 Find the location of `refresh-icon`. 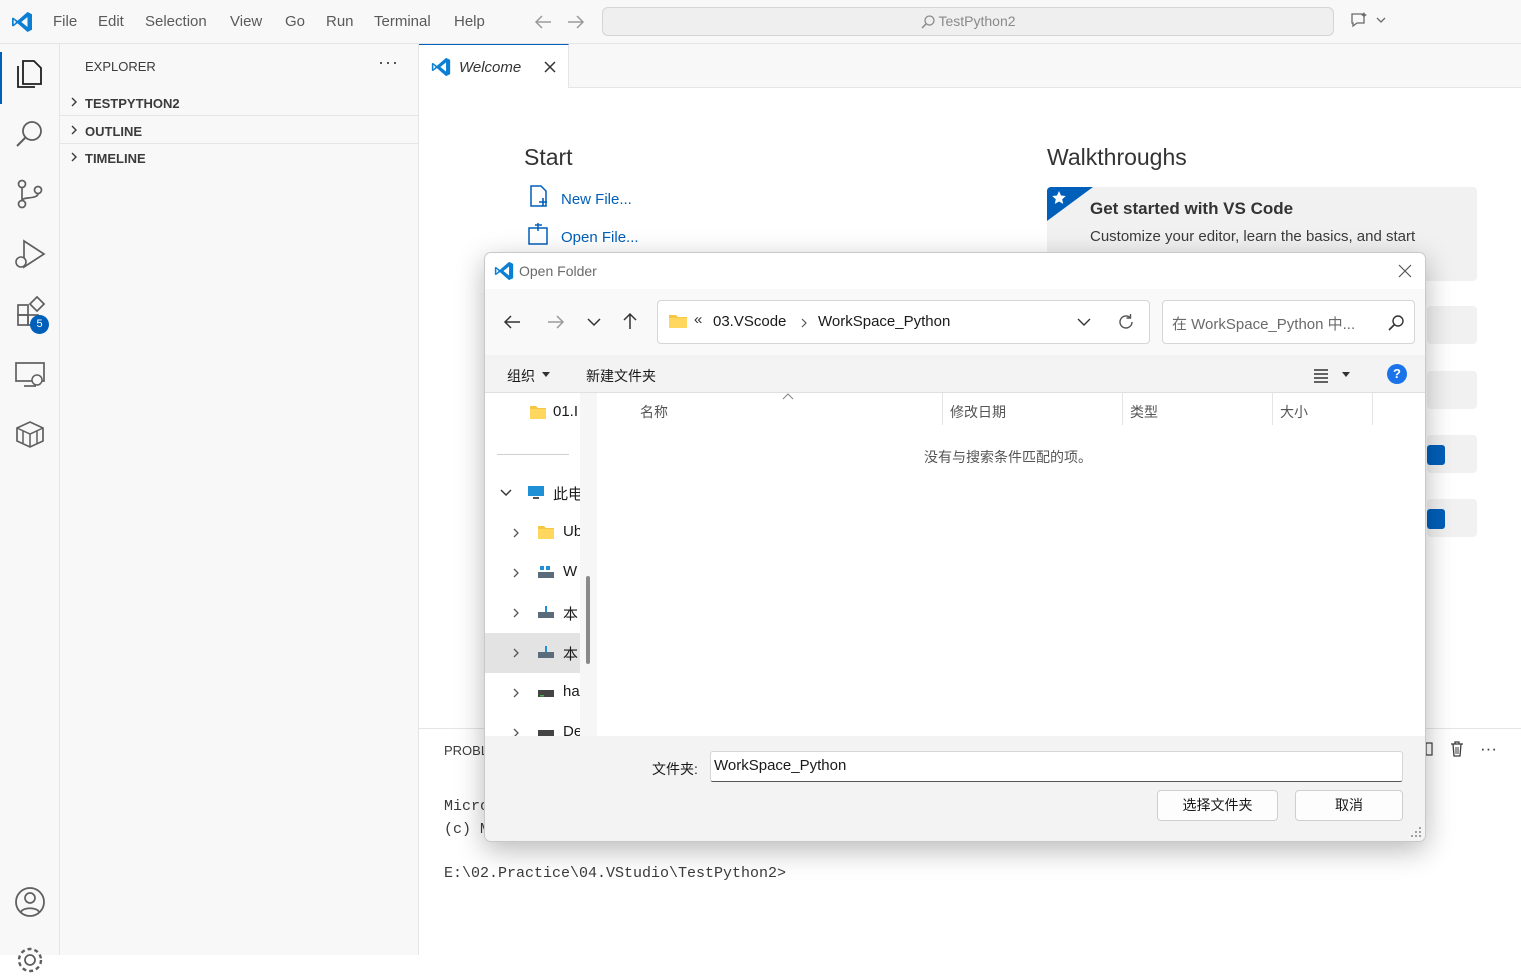

refresh-icon is located at coordinates (1126, 322).